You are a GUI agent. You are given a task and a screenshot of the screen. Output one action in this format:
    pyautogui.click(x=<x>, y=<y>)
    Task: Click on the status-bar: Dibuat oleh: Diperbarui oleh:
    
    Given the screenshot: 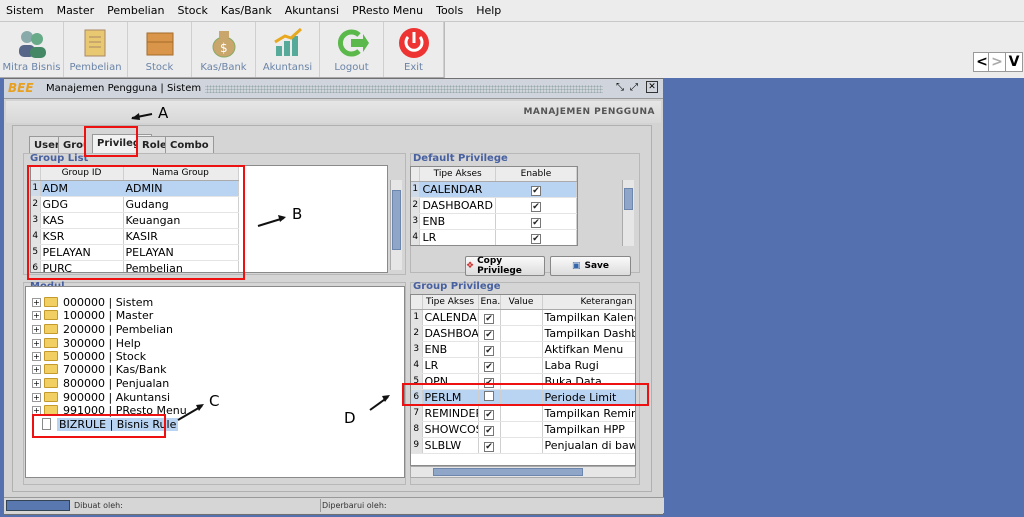 What is the action you would take?
    pyautogui.click(x=334, y=505)
    